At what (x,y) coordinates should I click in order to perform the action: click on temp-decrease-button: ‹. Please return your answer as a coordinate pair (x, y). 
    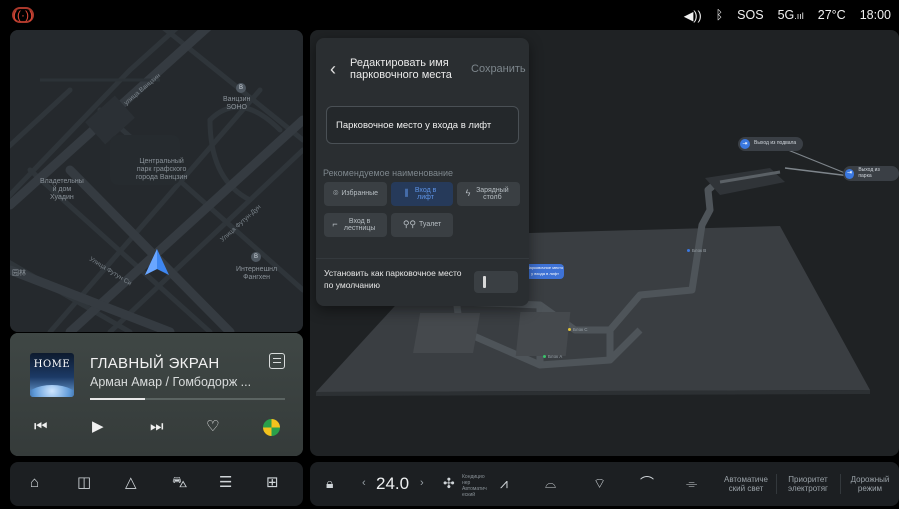
    Looking at the image, I should click on (364, 483).